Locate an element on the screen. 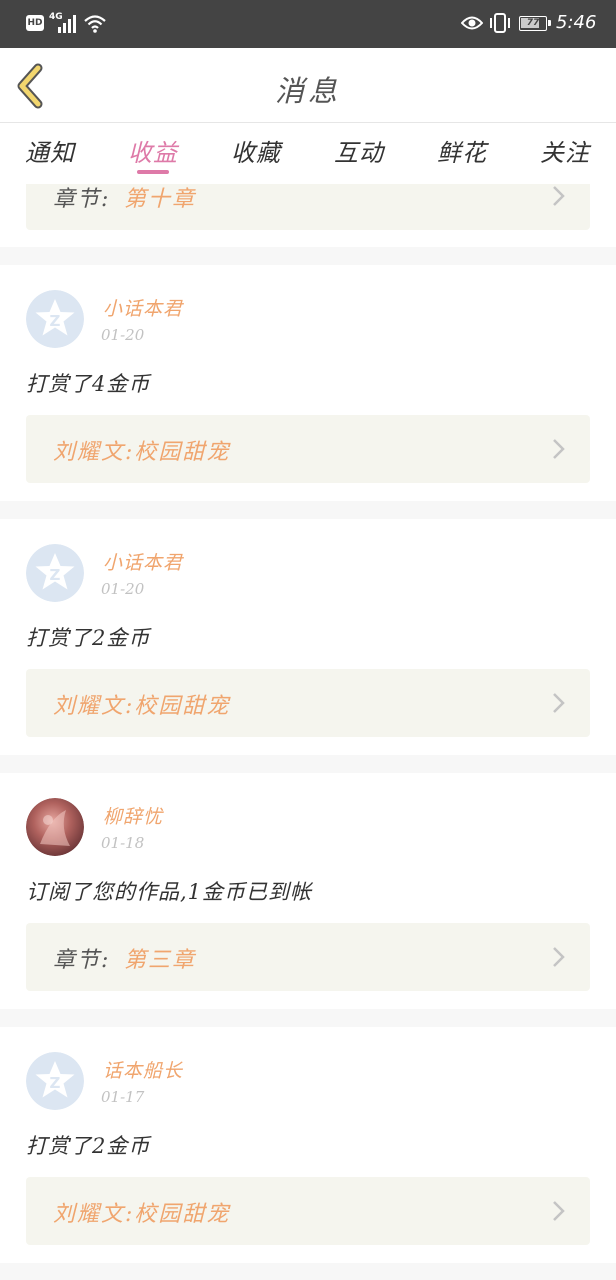 This screenshot has height=1280, width=616. message-date: 01-18 is located at coordinates (123, 843).